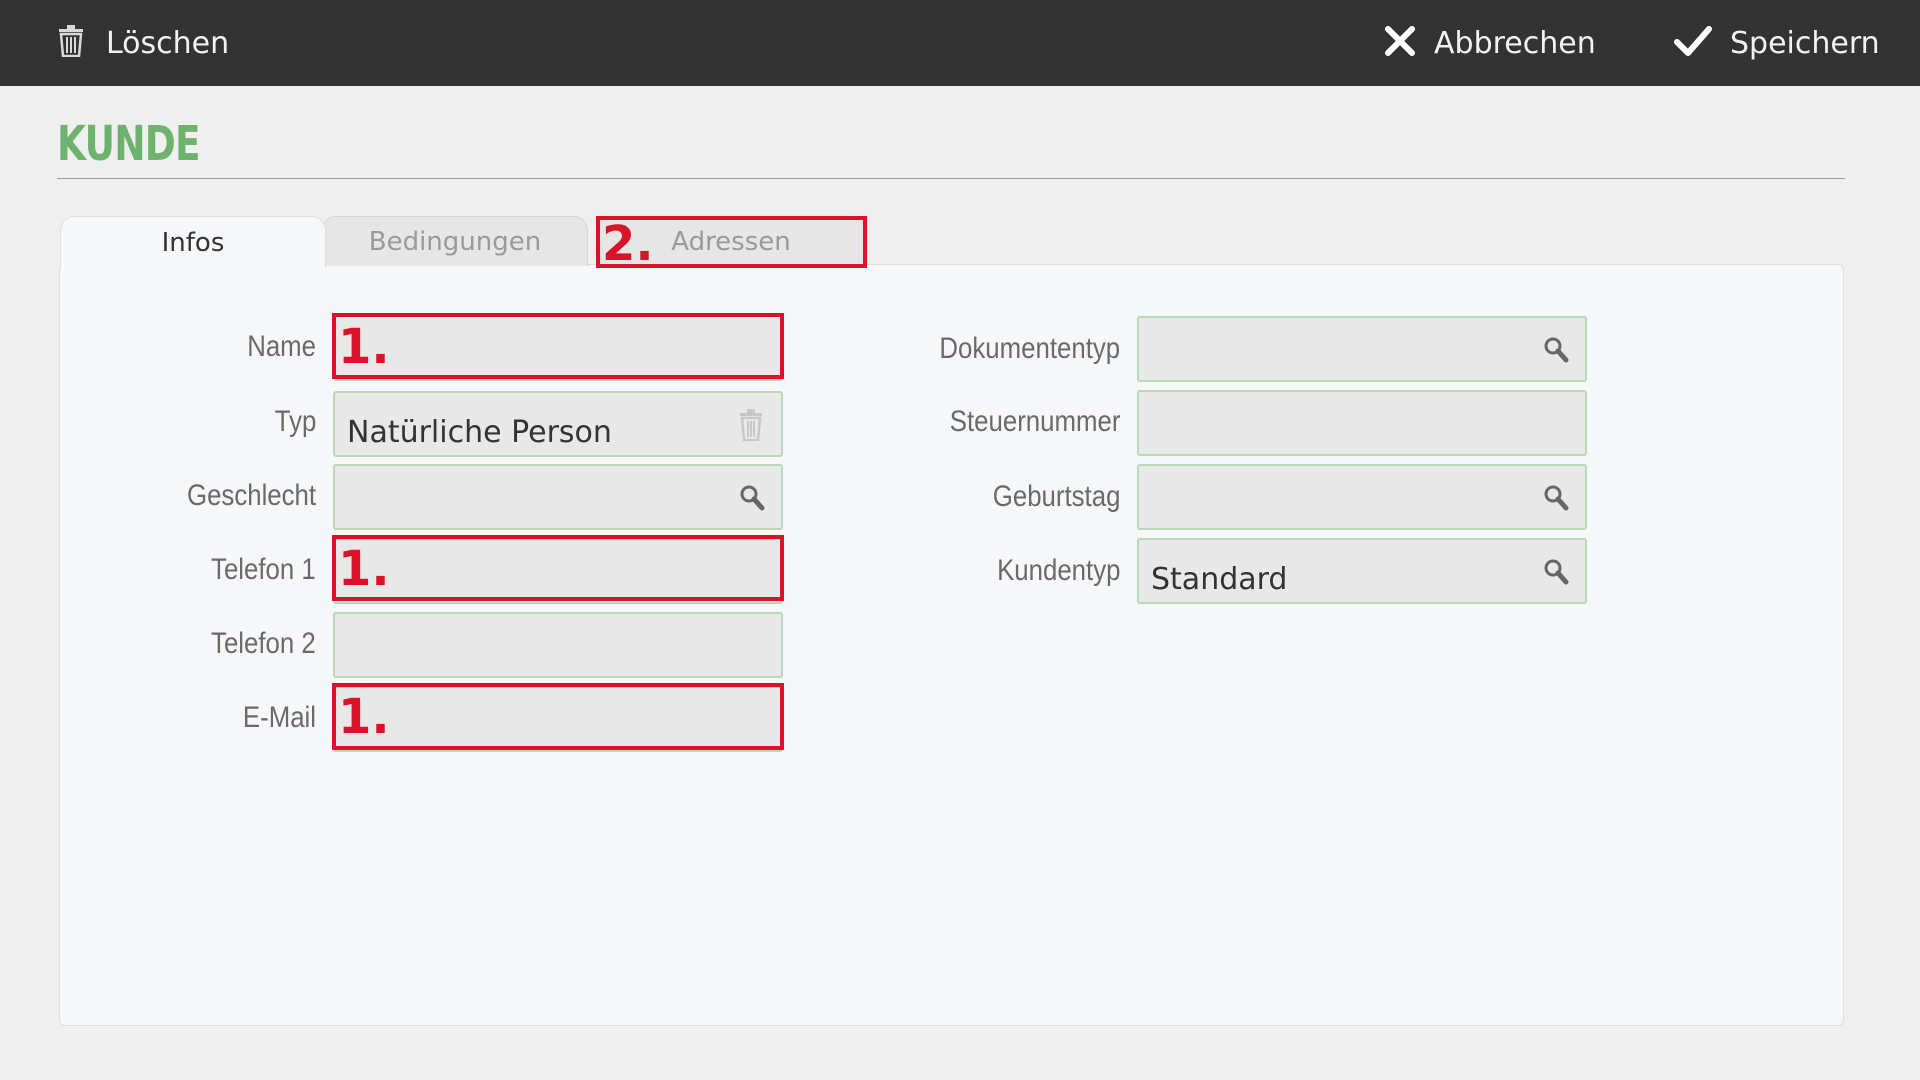 The height and width of the screenshot is (1080, 1920). Describe the element at coordinates (558, 497) in the screenshot. I see `geschlecht-field` at that location.